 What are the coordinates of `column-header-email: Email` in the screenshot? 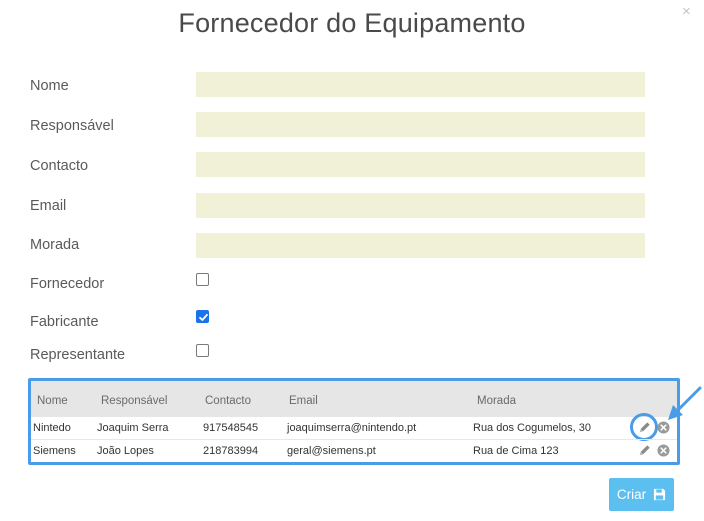 It's located at (303, 401).